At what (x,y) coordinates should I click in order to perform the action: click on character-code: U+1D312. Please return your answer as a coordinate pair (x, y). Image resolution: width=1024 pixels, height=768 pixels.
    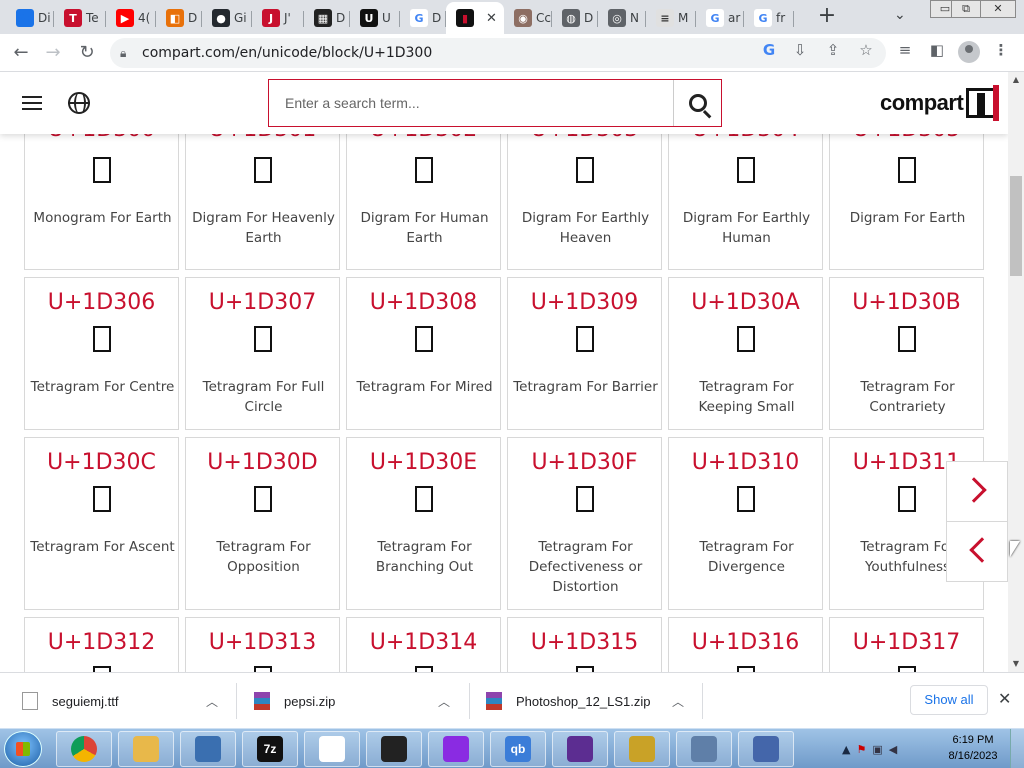
    Looking at the image, I should click on (101, 642).